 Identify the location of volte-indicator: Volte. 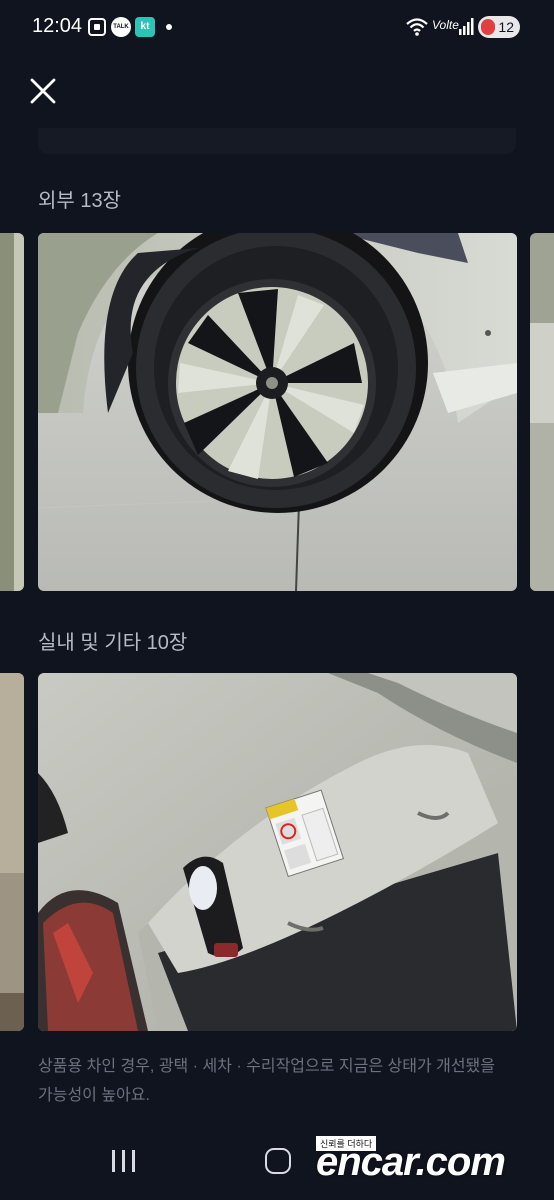
(445, 25).